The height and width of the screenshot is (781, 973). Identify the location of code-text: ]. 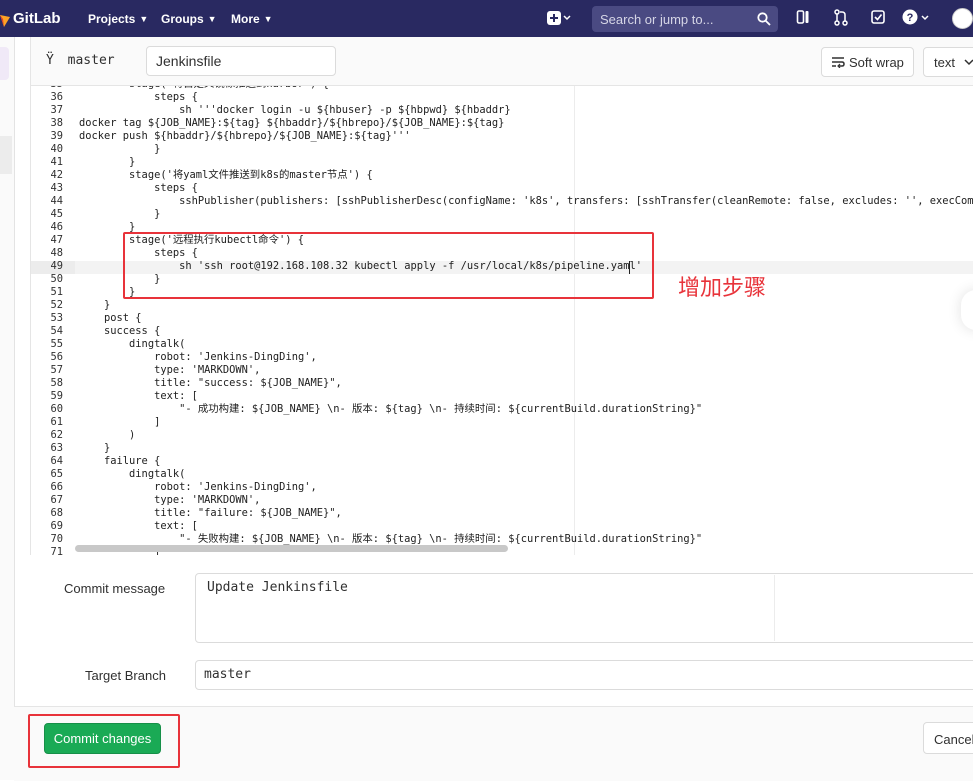
(120, 422).